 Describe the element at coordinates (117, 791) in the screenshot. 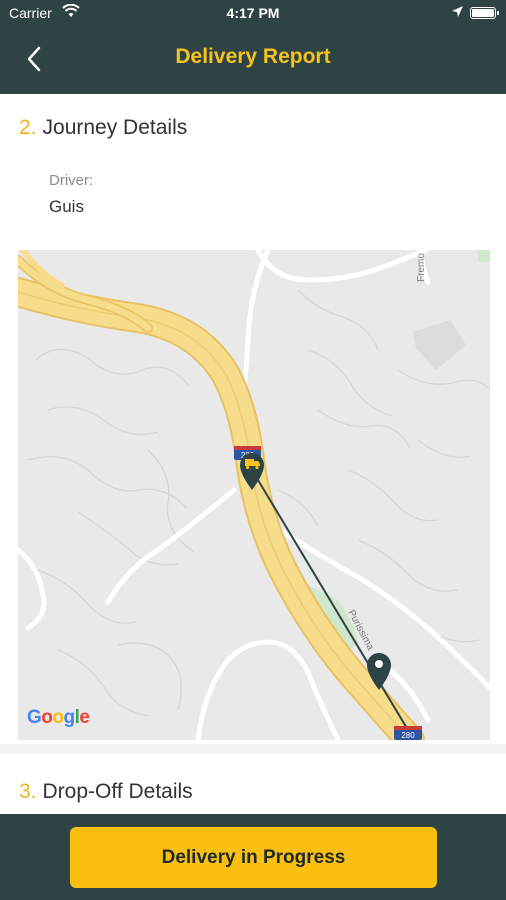

I see `dropoff-section-label: Drop-Off Details` at that location.